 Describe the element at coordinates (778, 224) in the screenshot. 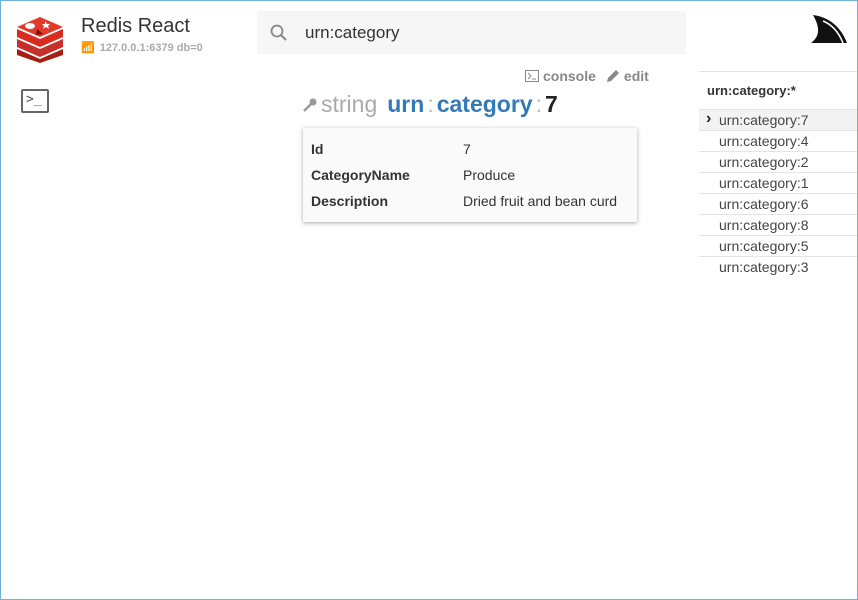

I see `key-list-item: urn:category:8` at that location.